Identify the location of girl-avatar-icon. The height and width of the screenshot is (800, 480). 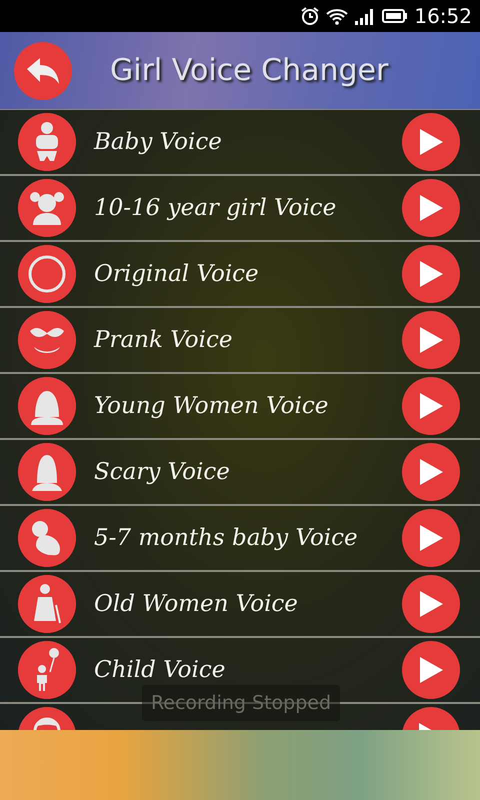
(47, 208).